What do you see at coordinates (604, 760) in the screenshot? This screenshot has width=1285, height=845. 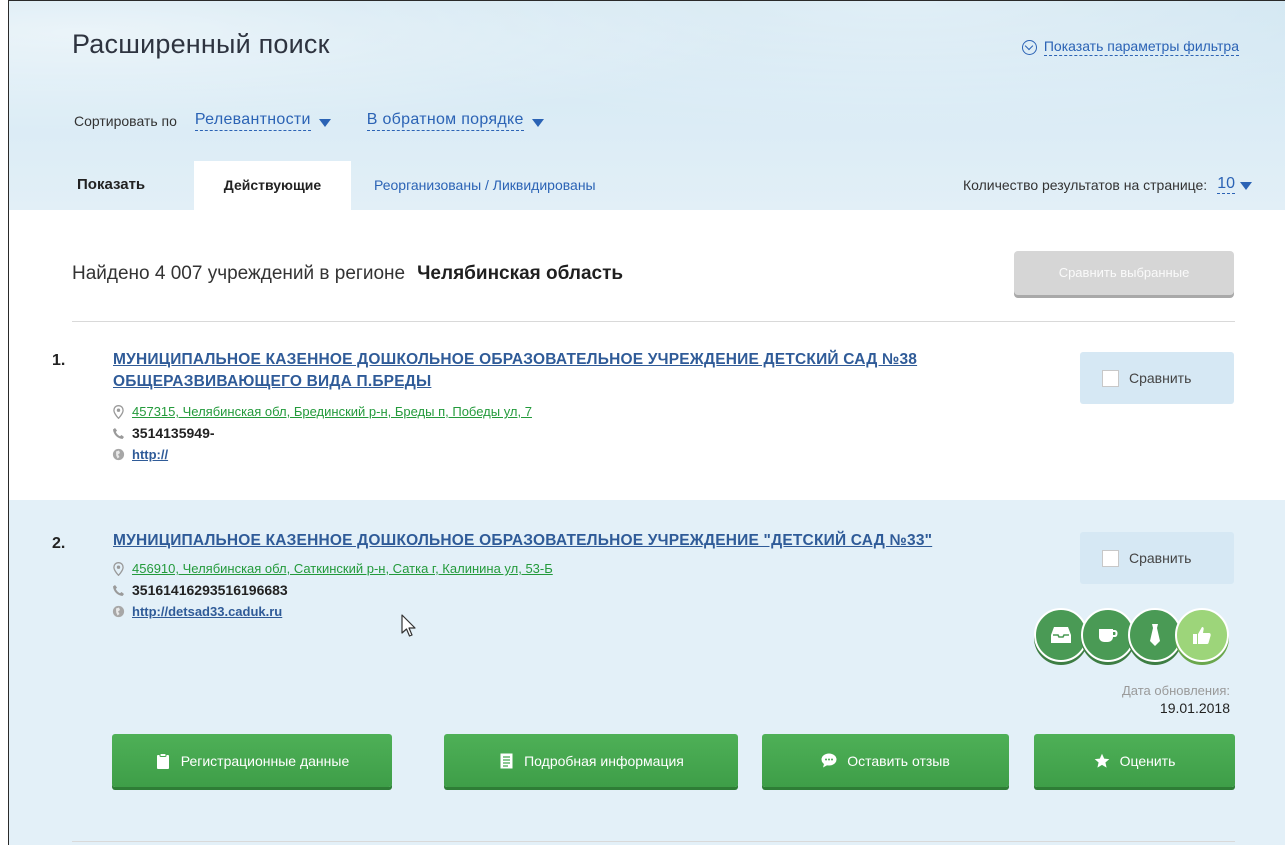 I see `button-label: Подробная информация` at bounding box center [604, 760].